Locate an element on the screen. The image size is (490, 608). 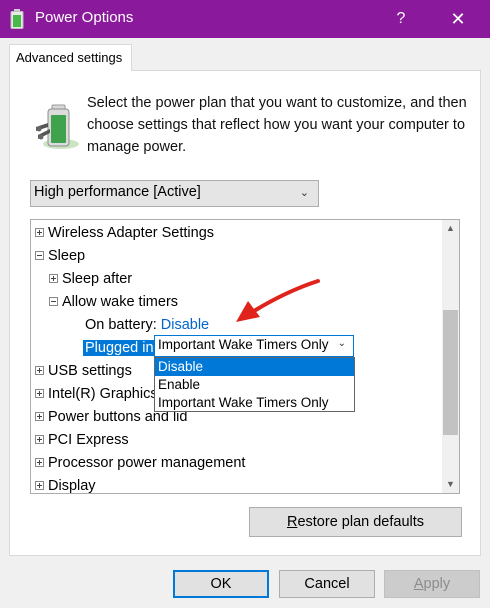
tree-item-on-battery: On battery: Disable is located at coordinates (147, 325).